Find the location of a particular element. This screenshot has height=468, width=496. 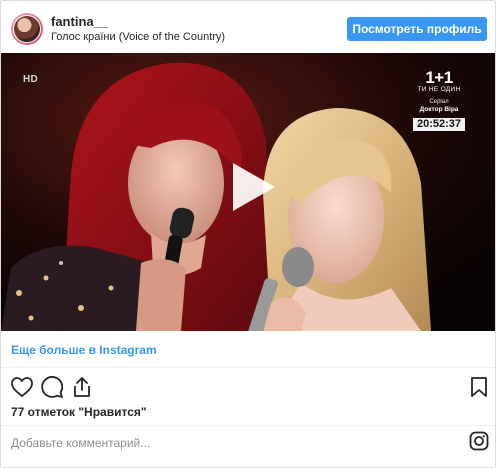

play-icon is located at coordinates (253, 187).